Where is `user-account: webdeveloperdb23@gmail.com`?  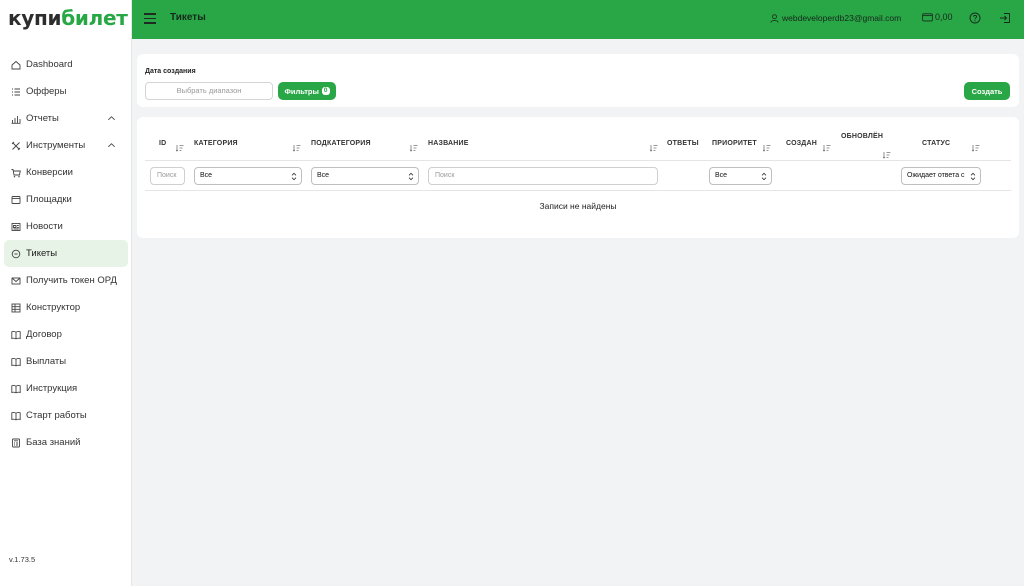 user-account: webdeveloperdb23@gmail.com is located at coordinates (835, 18).